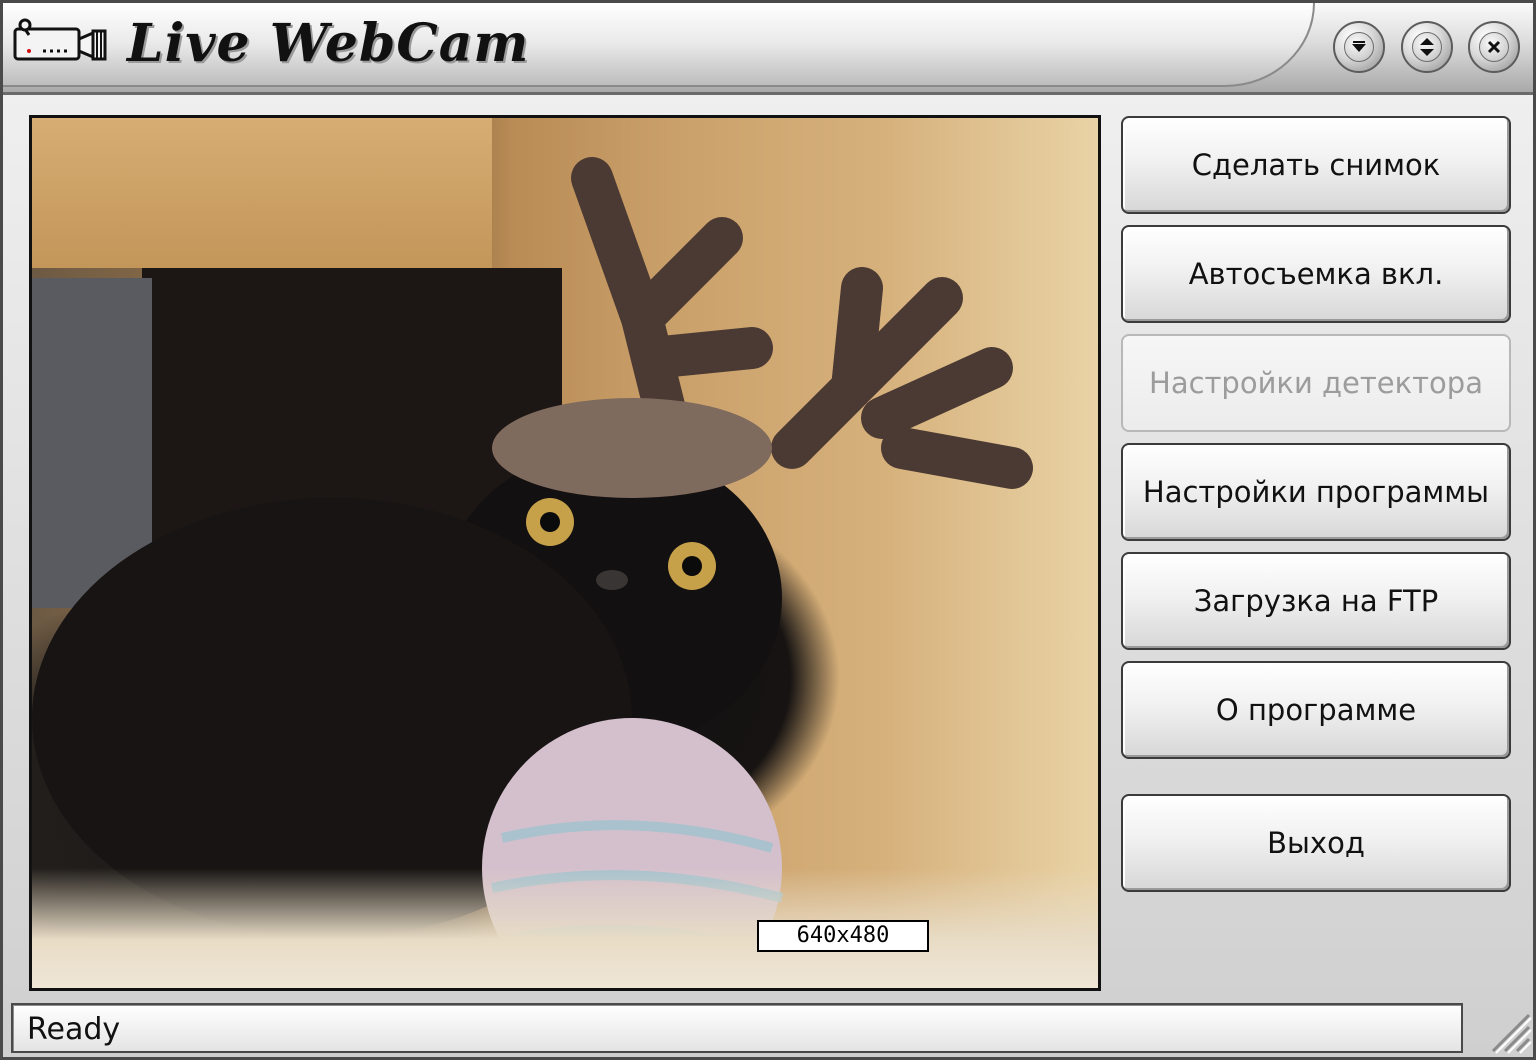  Describe the element at coordinates (768, 49) in the screenshot. I see `title-bar: Live WebCam` at that location.